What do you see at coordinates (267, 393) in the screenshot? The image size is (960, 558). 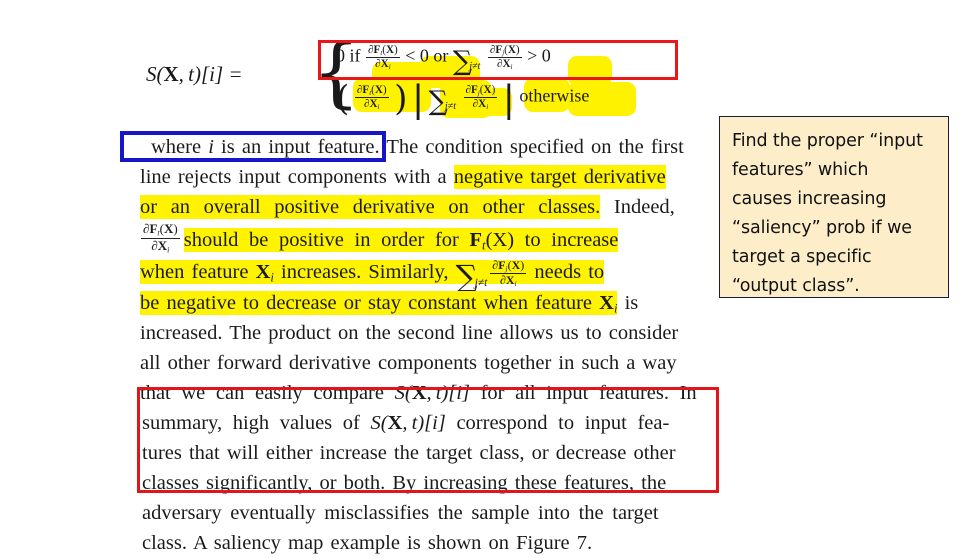 I see `line-9-text-a: that we can easily compare` at bounding box center [267, 393].